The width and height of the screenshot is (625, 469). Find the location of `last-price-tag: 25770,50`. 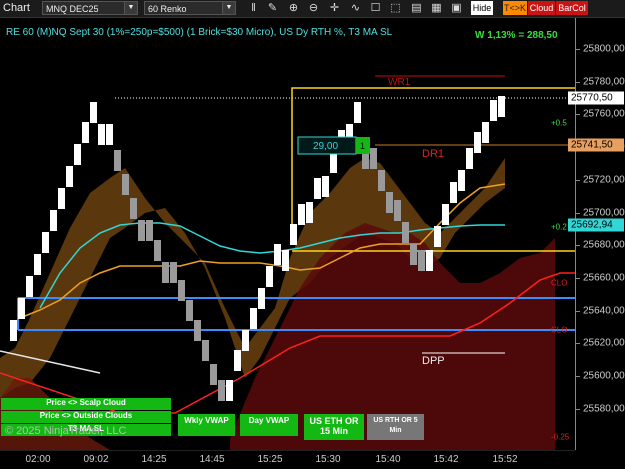

last-price-tag: 25770,50 is located at coordinates (596, 98).